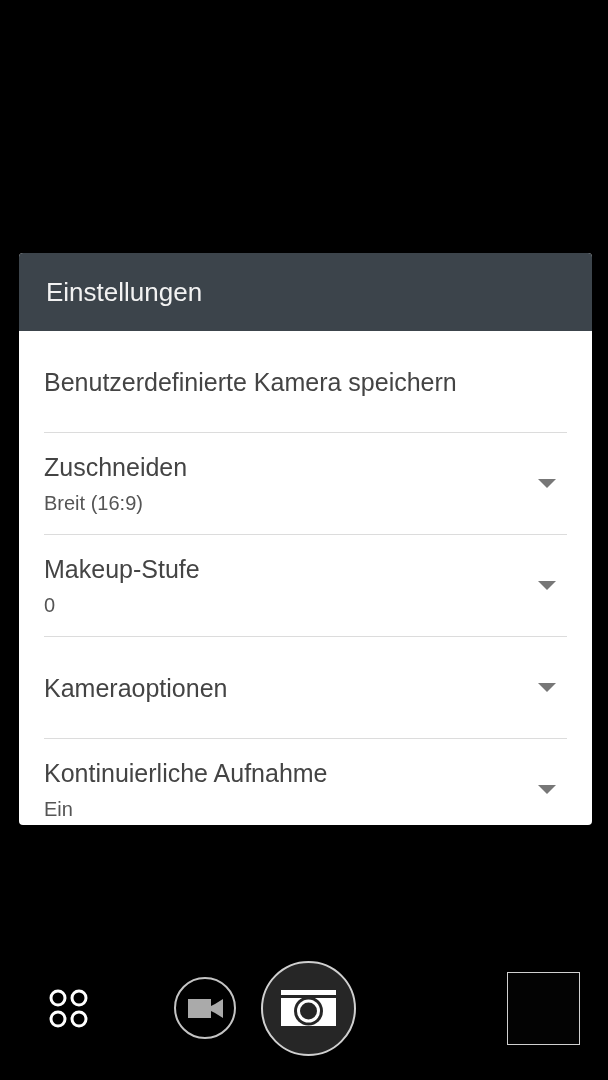  I want to click on gallery-thumbnail, so click(543, 1008).